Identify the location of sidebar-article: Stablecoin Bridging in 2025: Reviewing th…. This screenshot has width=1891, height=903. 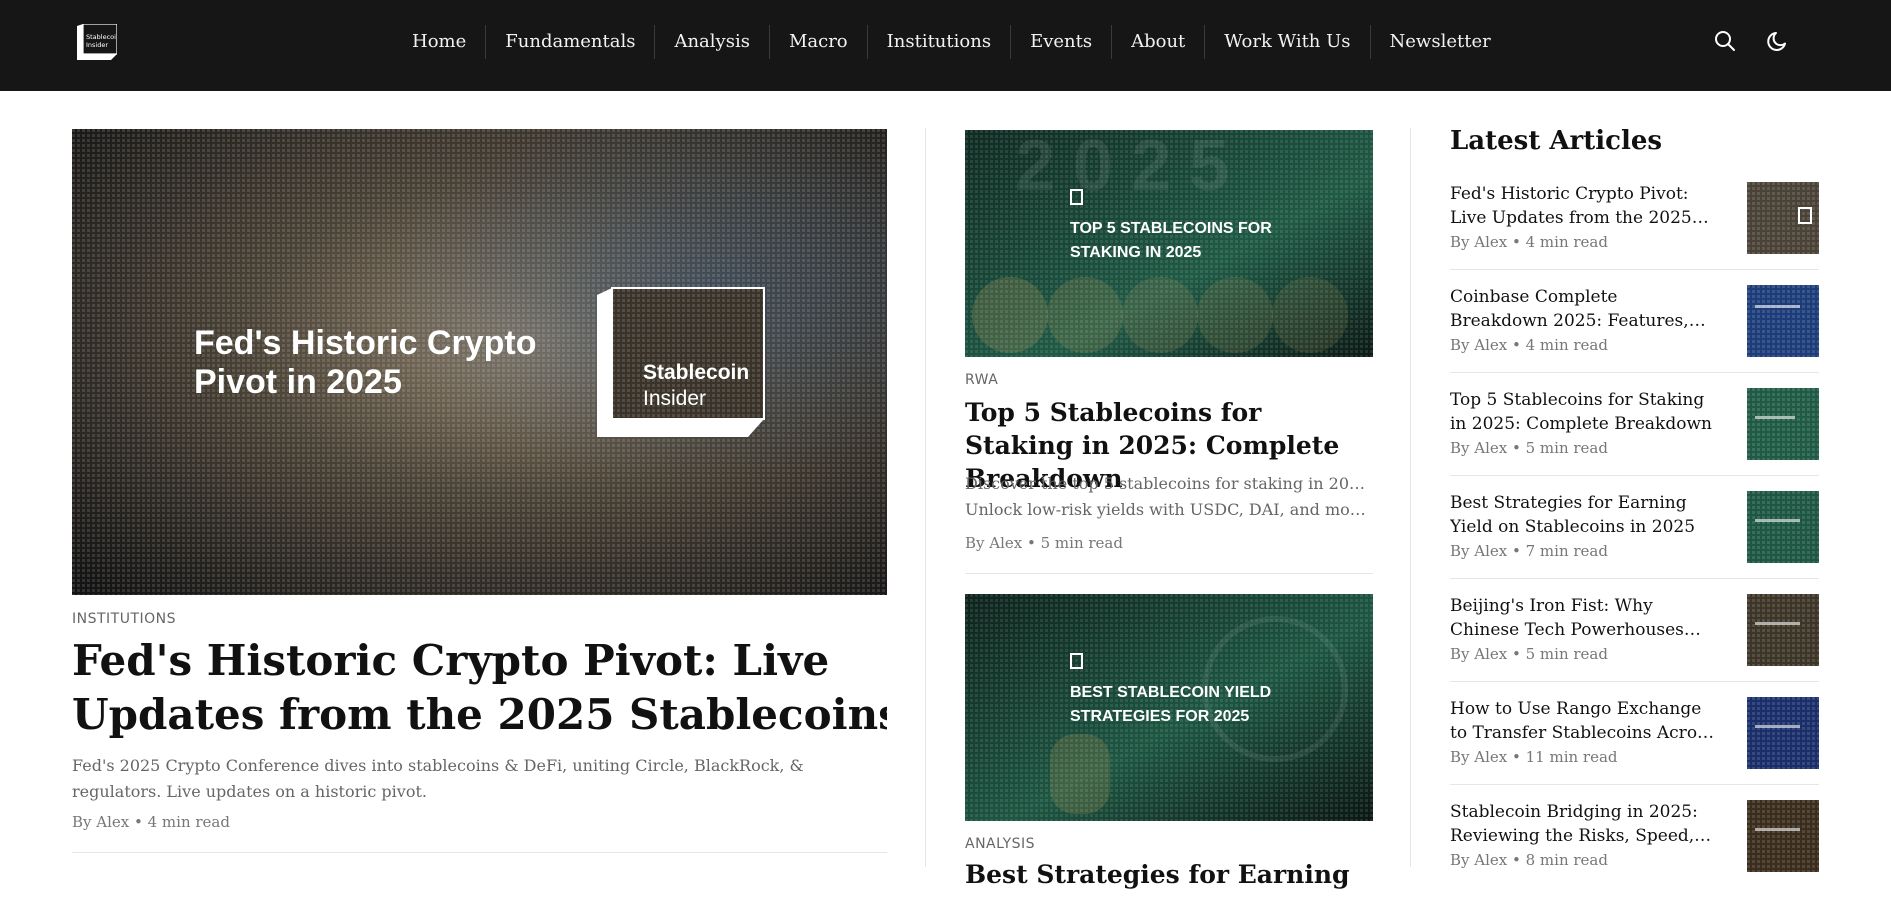
(1634, 851).